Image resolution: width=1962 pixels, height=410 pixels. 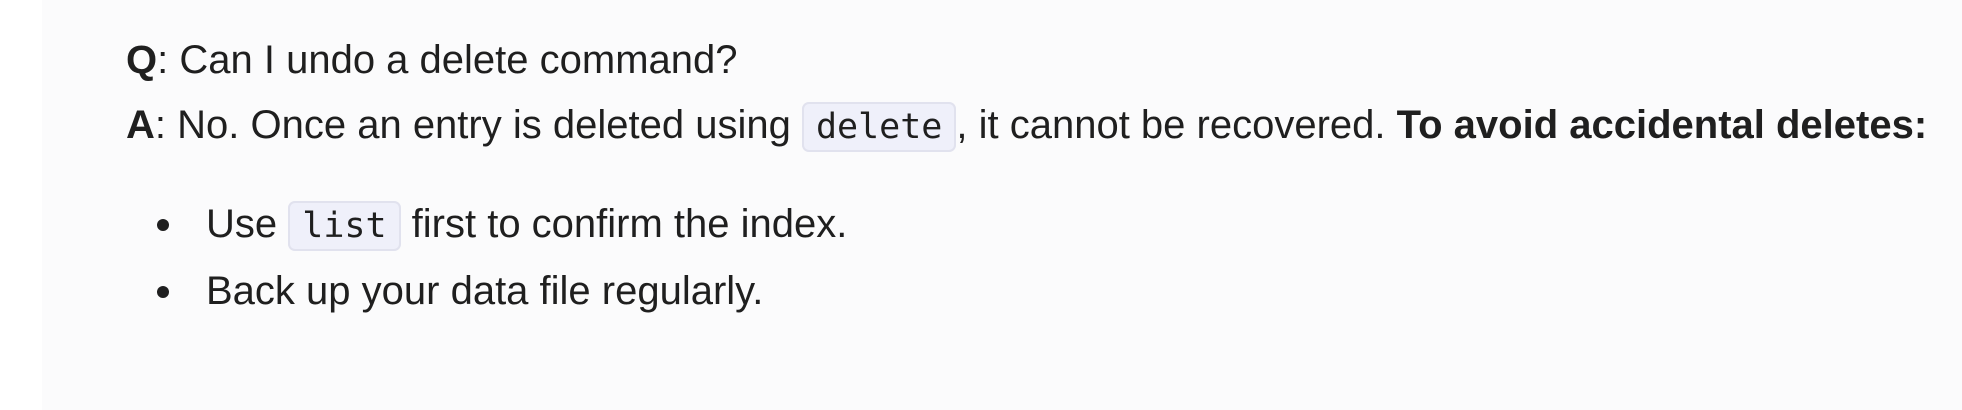 What do you see at coordinates (247, 224) in the screenshot?
I see `tip-text-before: Use` at bounding box center [247, 224].